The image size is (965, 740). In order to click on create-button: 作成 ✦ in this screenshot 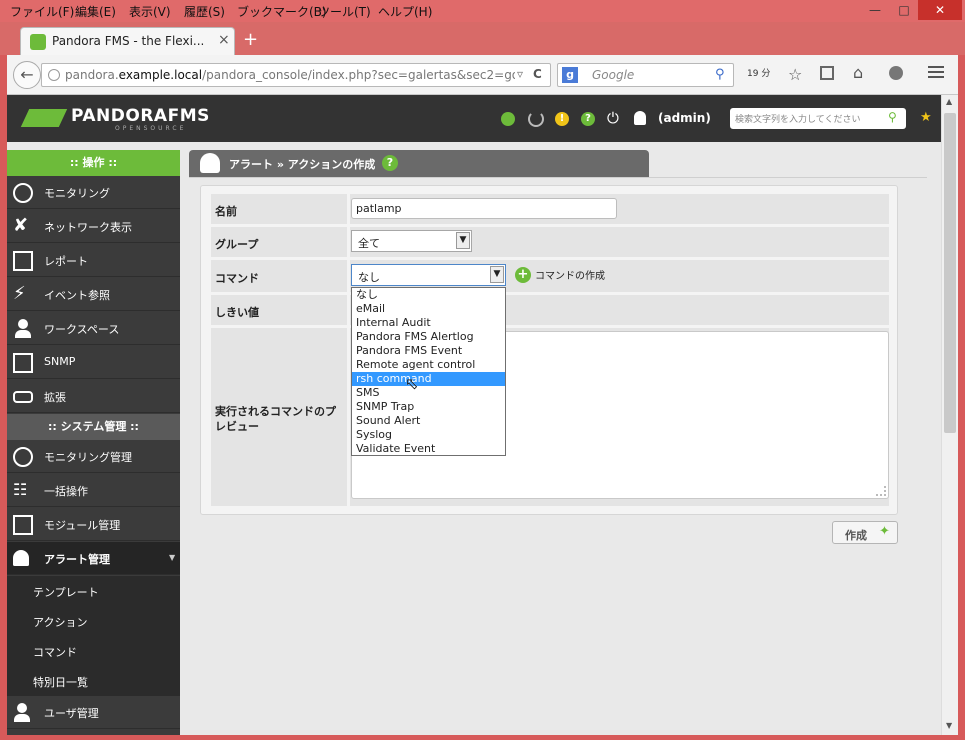, I will do `click(865, 532)`.